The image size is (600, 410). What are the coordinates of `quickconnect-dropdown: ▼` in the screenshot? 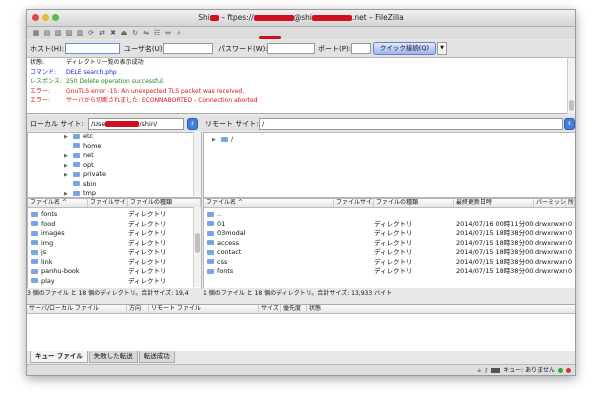 It's located at (442, 48).